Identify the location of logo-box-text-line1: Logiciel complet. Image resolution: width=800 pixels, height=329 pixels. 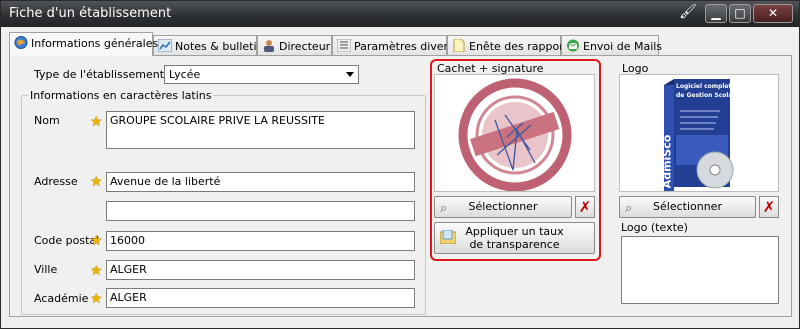
(704, 86).